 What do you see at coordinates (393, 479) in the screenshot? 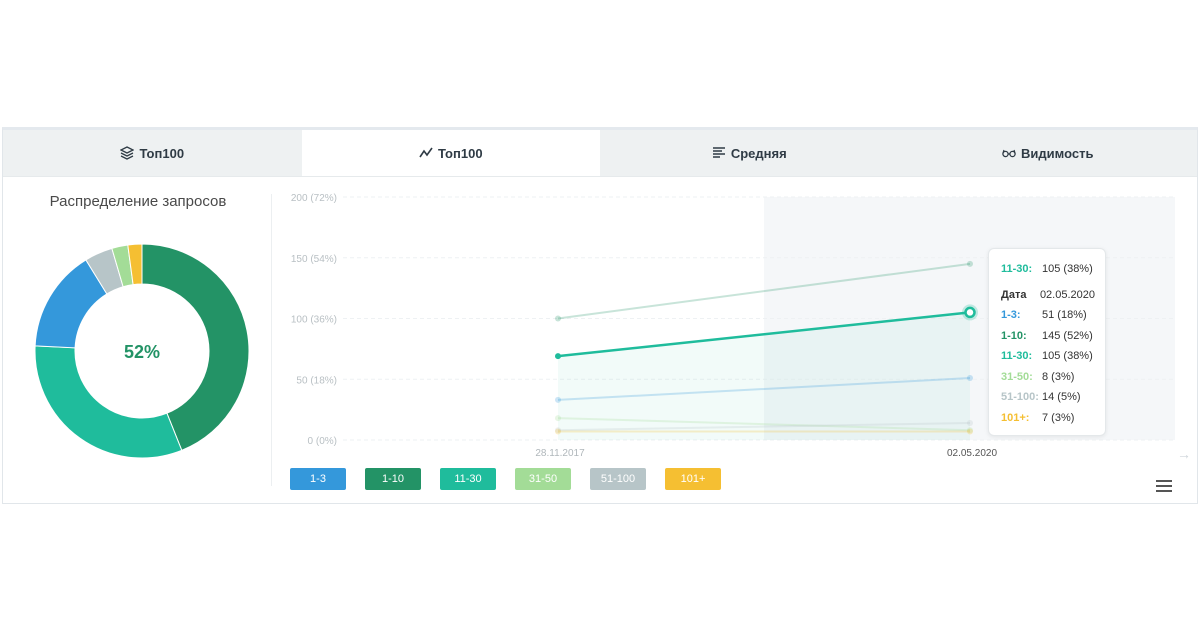
I see `legend-button-1-10: 1-10` at bounding box center [393, 479].